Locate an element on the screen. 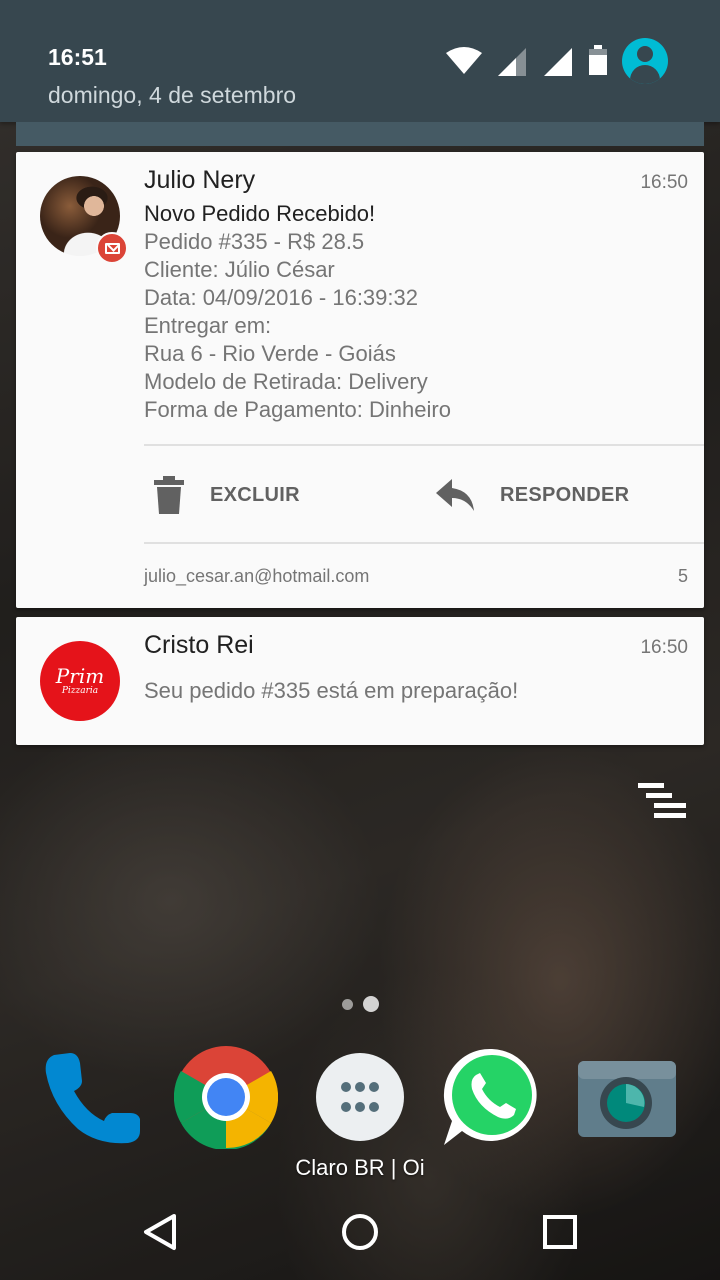 This screenshot has height=1280, width=720. back-icon is located at coordinates (160, 1232).